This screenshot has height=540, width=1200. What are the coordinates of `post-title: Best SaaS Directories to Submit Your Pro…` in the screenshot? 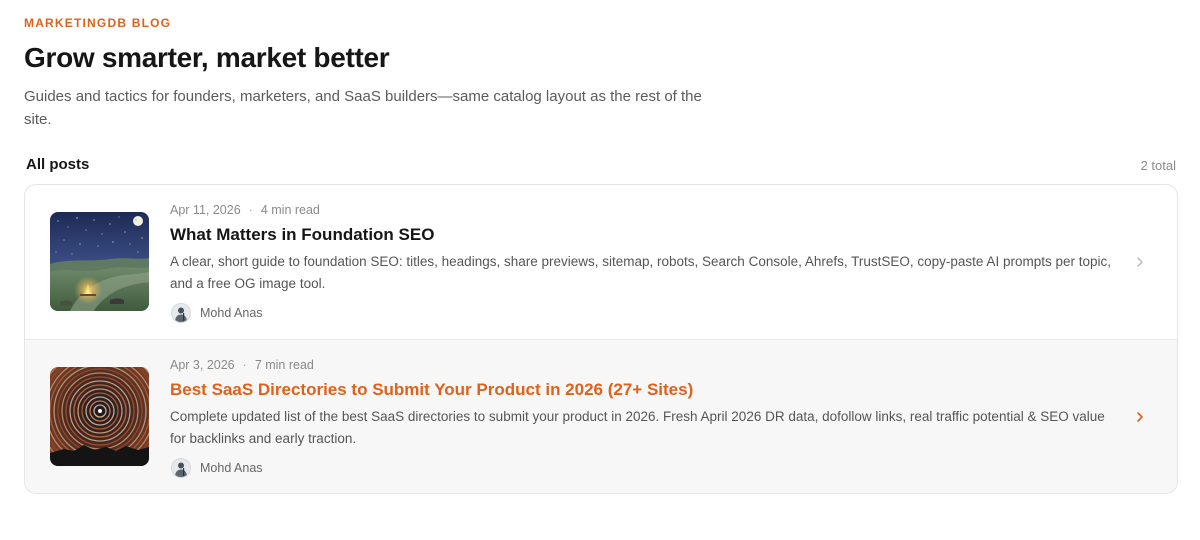 It's located at (431, 390).